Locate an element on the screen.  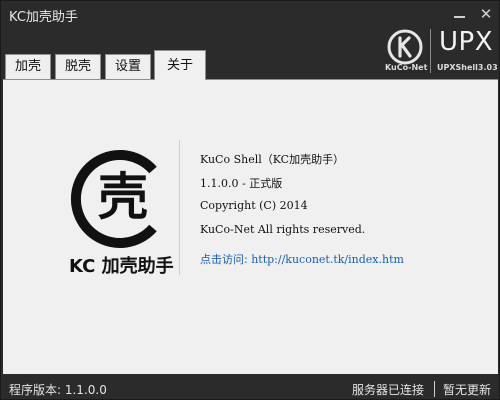
connection-status: 服务器已连接 is located at coordinates (388, 390).